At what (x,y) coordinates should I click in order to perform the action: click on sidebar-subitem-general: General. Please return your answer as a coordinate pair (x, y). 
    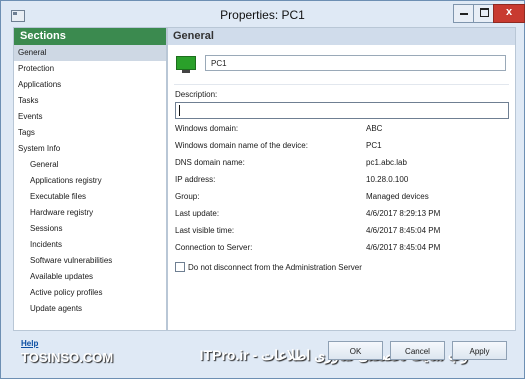
    Looking at the image, I should click on (90, 165).